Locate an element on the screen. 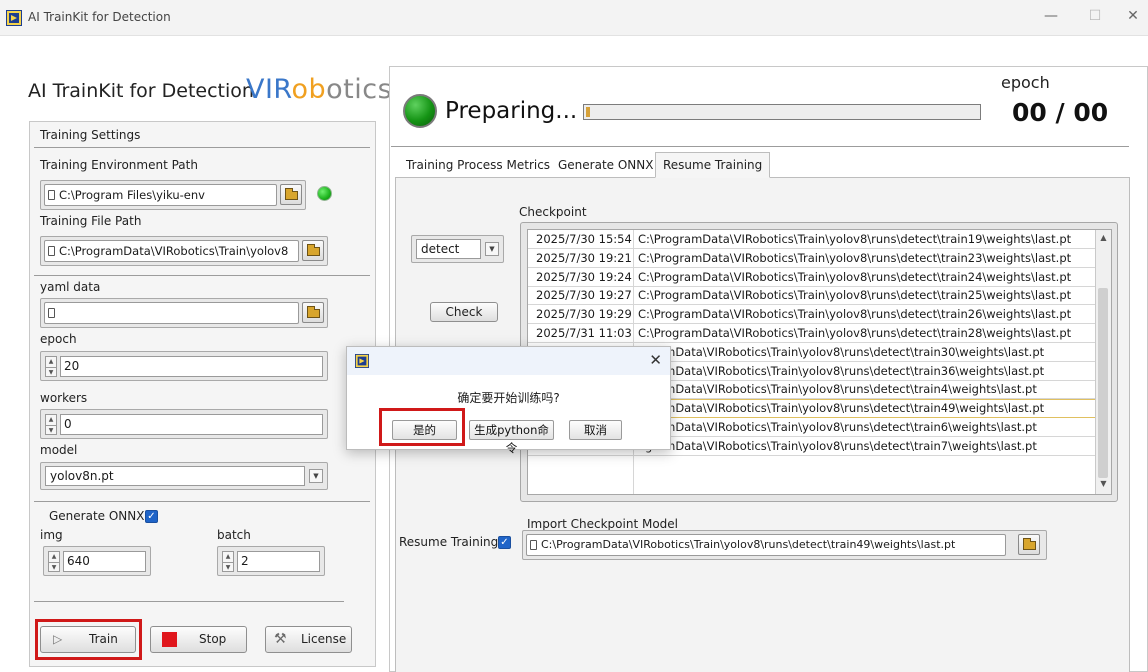 Image resolution: width=1148 pixels, height=672 pixels. task-value: detect is located at coordinates (448, 249).